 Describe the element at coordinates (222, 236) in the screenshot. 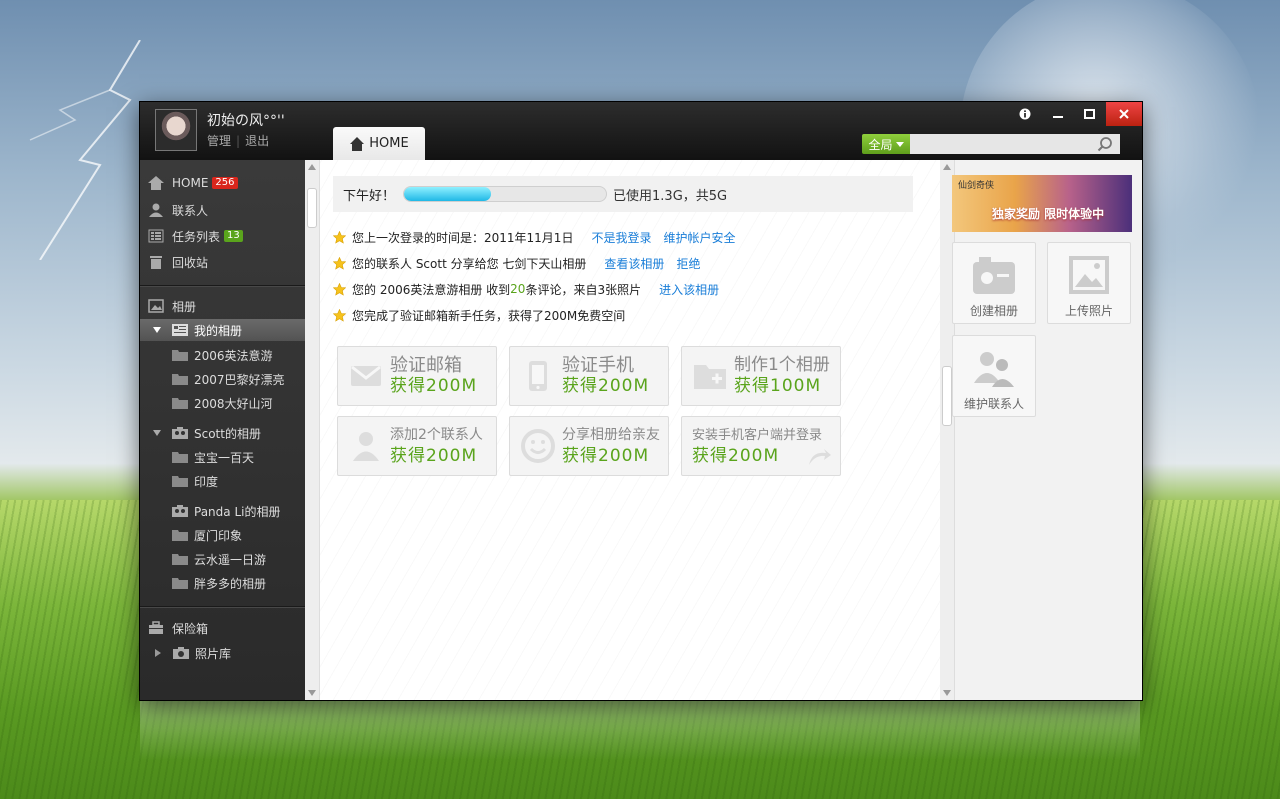

I see `sidebar-item-tasks: 任务列表 13` at that location.